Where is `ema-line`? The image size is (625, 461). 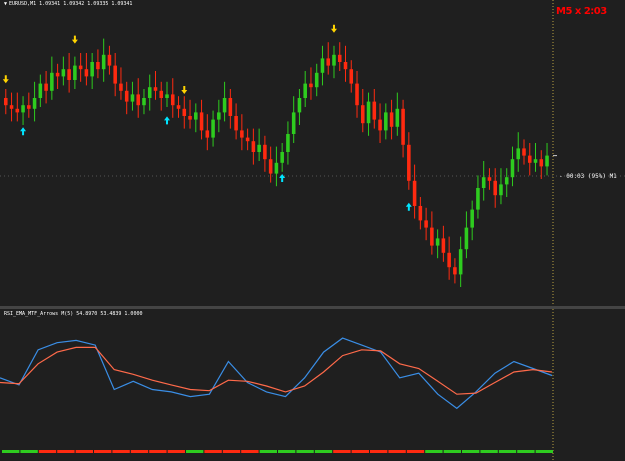 ema-line is located at coordinates (276, 370).